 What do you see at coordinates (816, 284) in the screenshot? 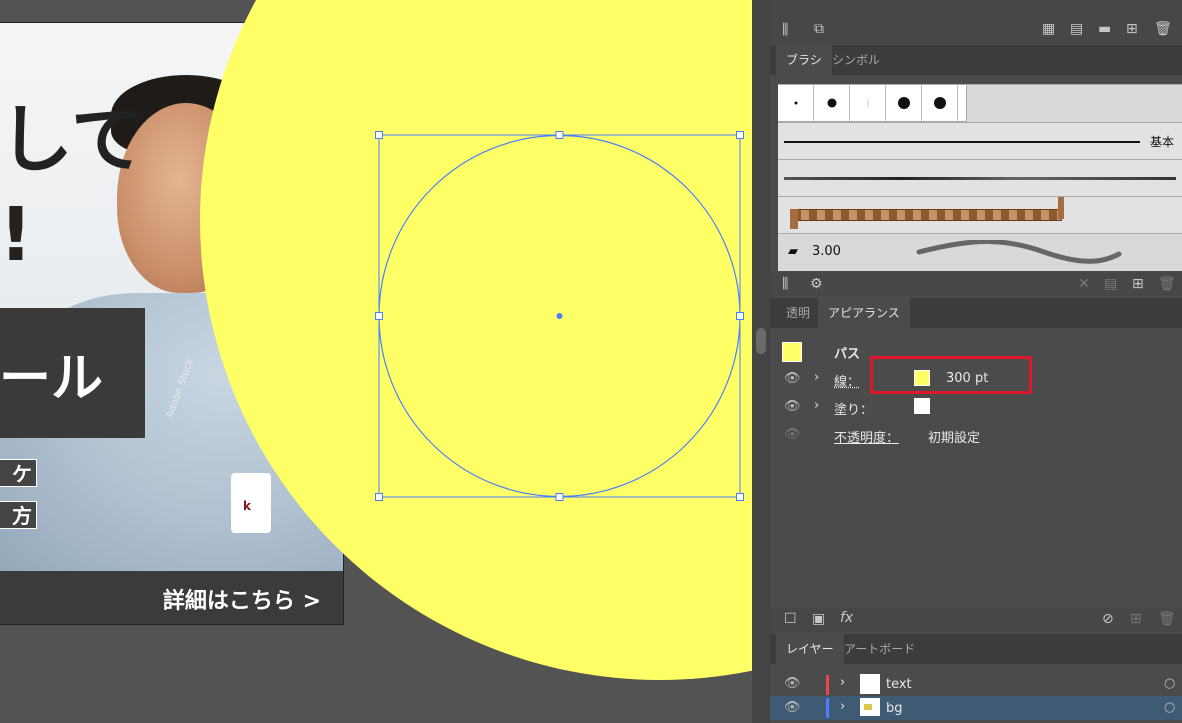
I see `brush-options-icon: ⚙` at bounding box center [816, 284].